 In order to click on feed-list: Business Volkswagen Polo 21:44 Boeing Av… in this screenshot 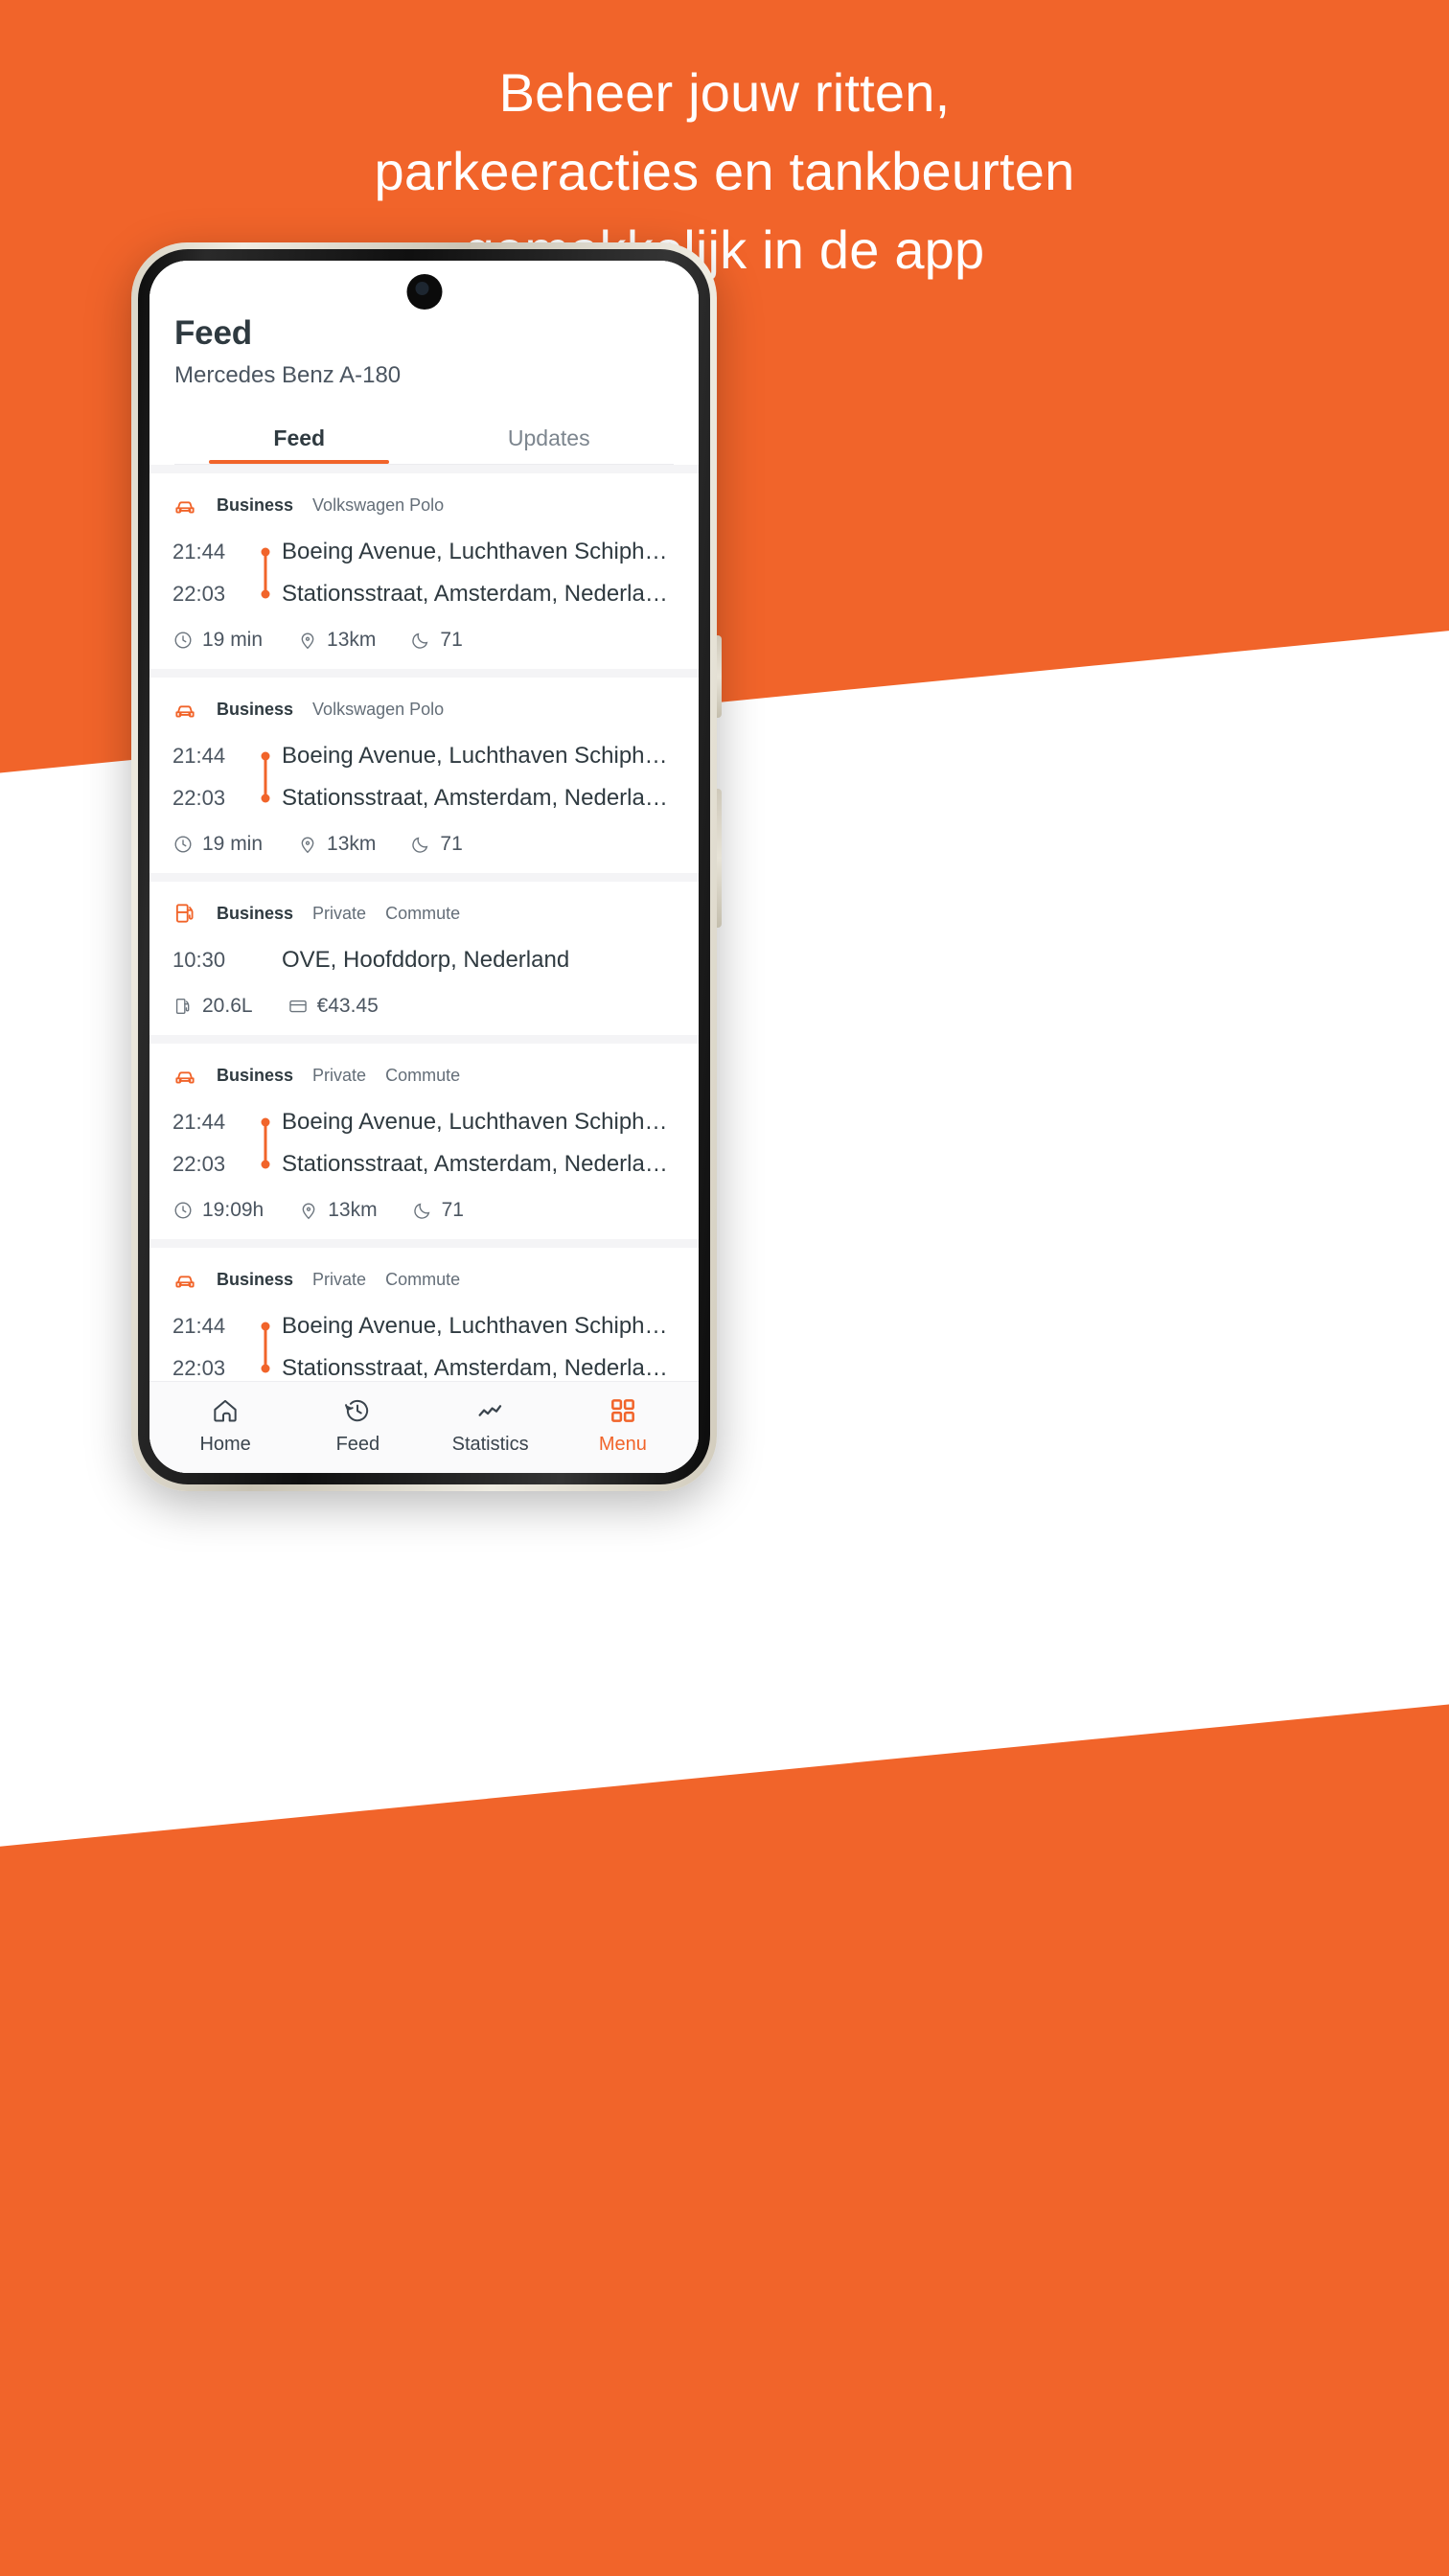, I will do `click(424, 923)`.